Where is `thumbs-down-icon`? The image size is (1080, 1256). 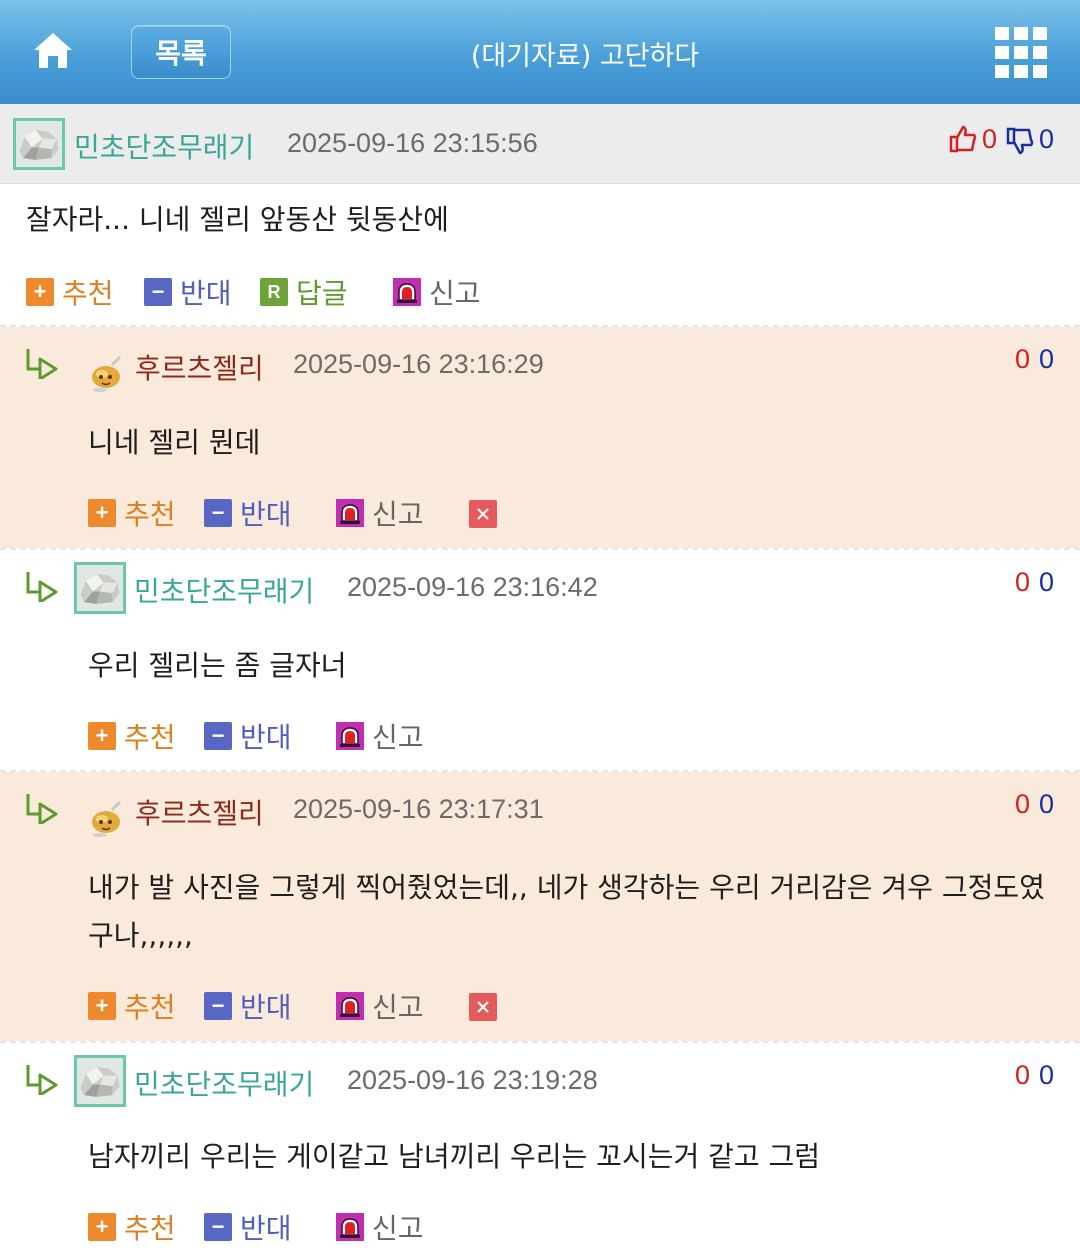
thumbs-down-icon is located at coordinates (1020, 141).